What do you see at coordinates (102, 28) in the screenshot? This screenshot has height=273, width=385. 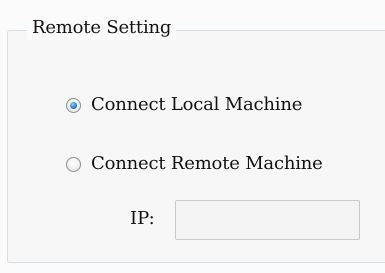 I see `group-title: Remote Setting` at bounding box center [102, 28].